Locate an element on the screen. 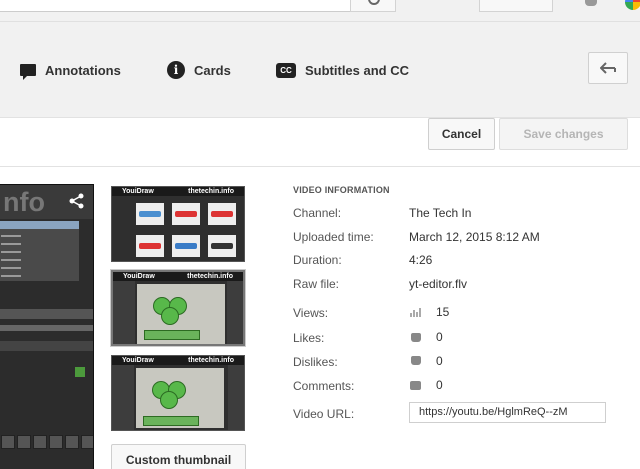  search-button is located at coordinates (373, 6).